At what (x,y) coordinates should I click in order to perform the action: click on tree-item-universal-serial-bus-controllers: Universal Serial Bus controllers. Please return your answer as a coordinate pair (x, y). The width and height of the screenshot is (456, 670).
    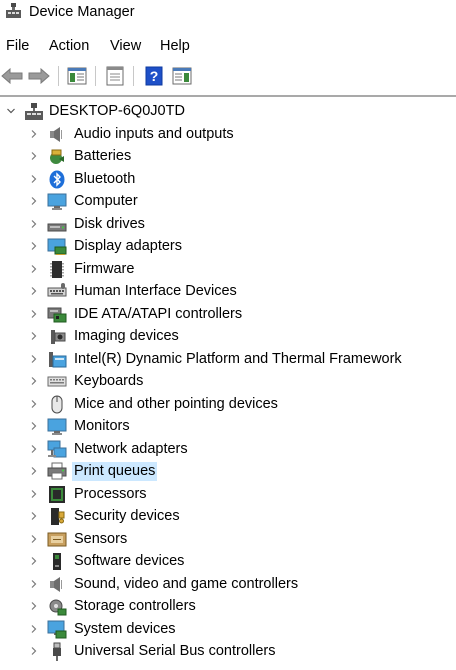
    Looking at the image, I should click on (228, 651).